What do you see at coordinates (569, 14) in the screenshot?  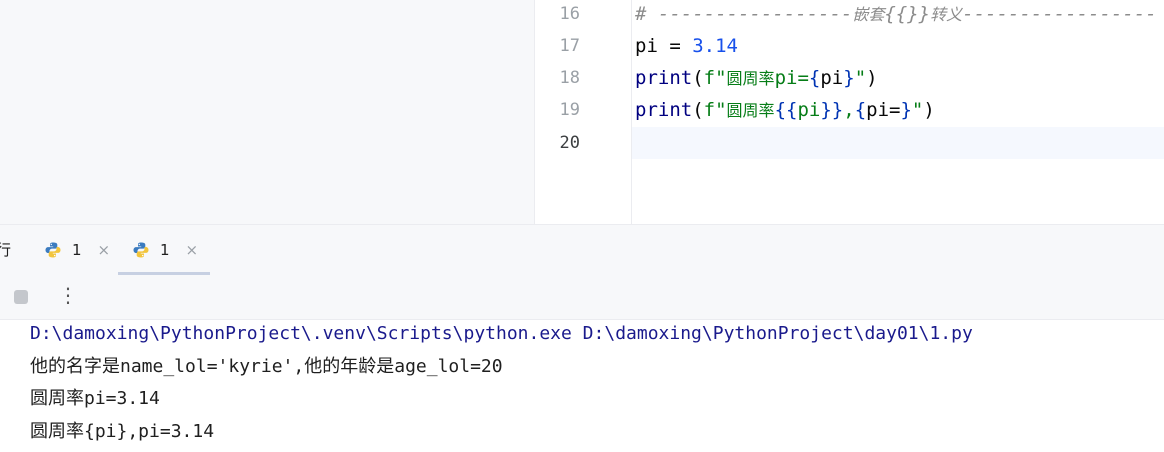 I see `line-number: 16` at bounding box center [569, 14].